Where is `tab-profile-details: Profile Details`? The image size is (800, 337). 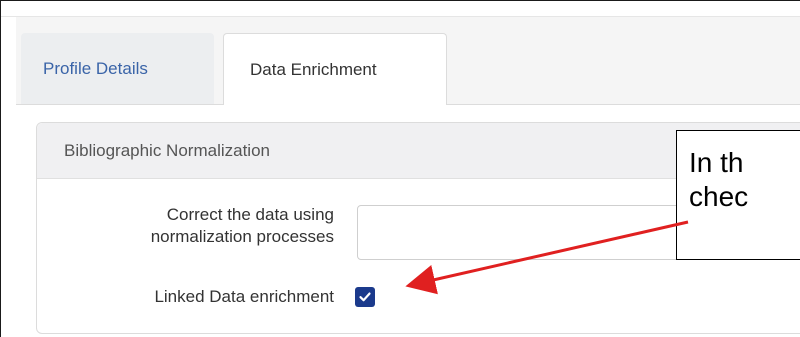 tab-profile-details: Profile Details is located at coordinates (117, 68).